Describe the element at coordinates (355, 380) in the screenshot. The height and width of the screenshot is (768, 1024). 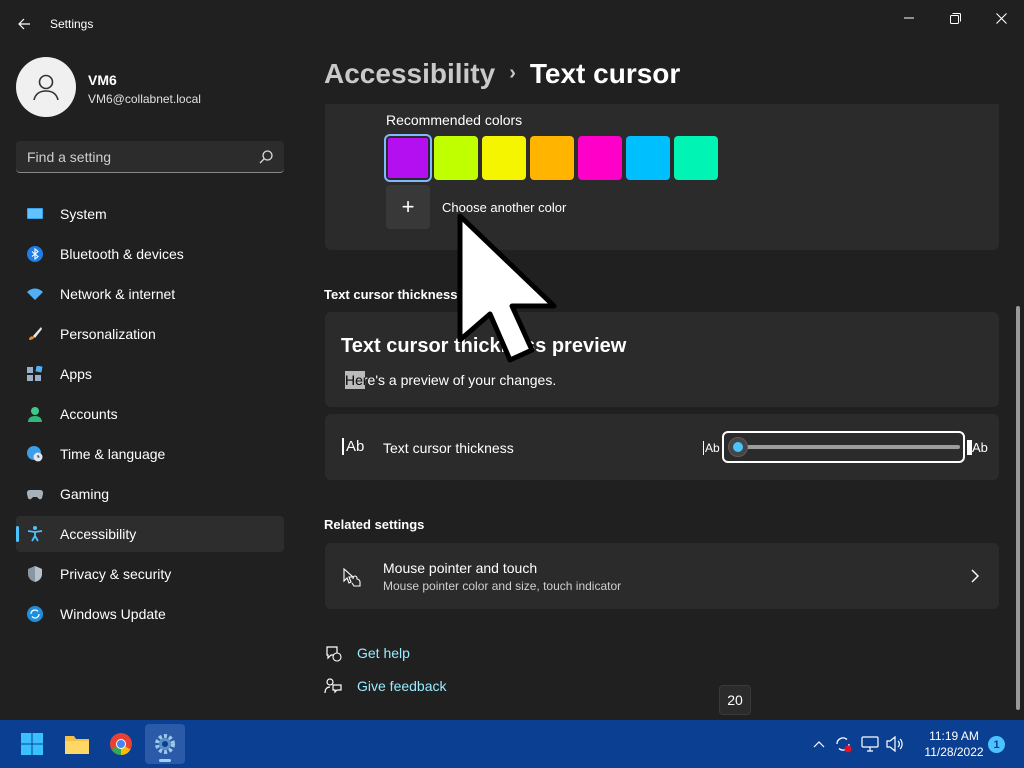
I see `text-cursor-caret` at that location.